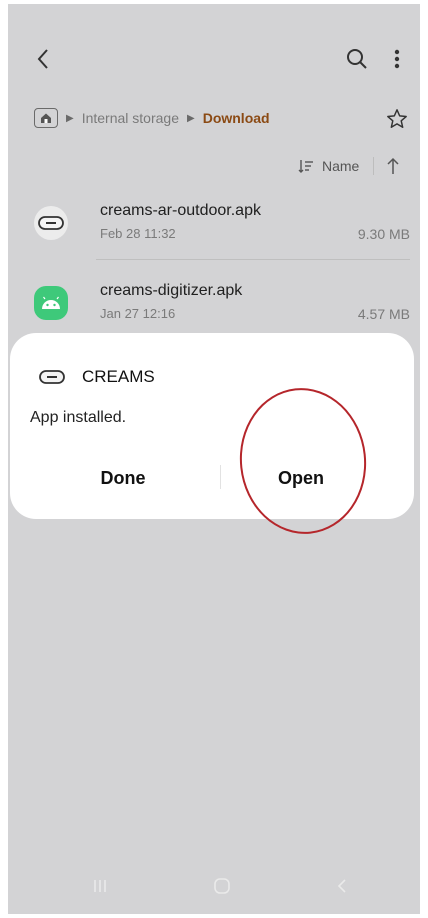 The image size is (428, 918). Describe the element at coordinates (374, 166) in the screenshot. I see `sort-divider` at that location.